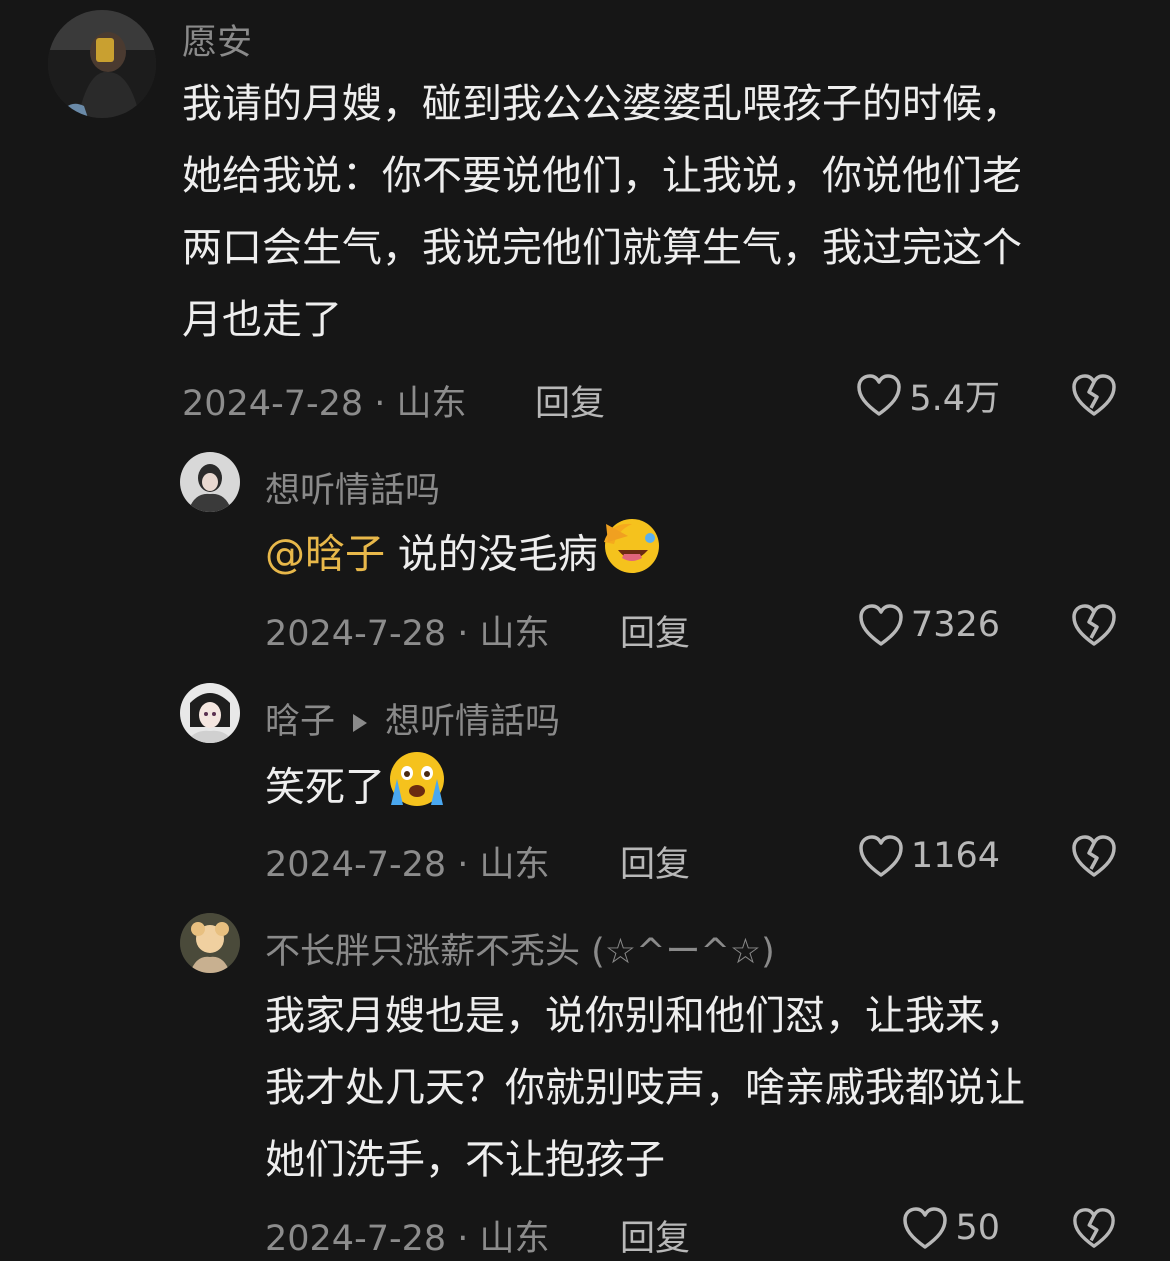 The height and width of the screenshot is (1261, 1170). What do you see at coordinates (602, 104) in the screenshot?
I see `comment-line: 我请的月嫂，碰到我公公婆婆乱喂孩子的时候，` at bounding box center [602, 104].